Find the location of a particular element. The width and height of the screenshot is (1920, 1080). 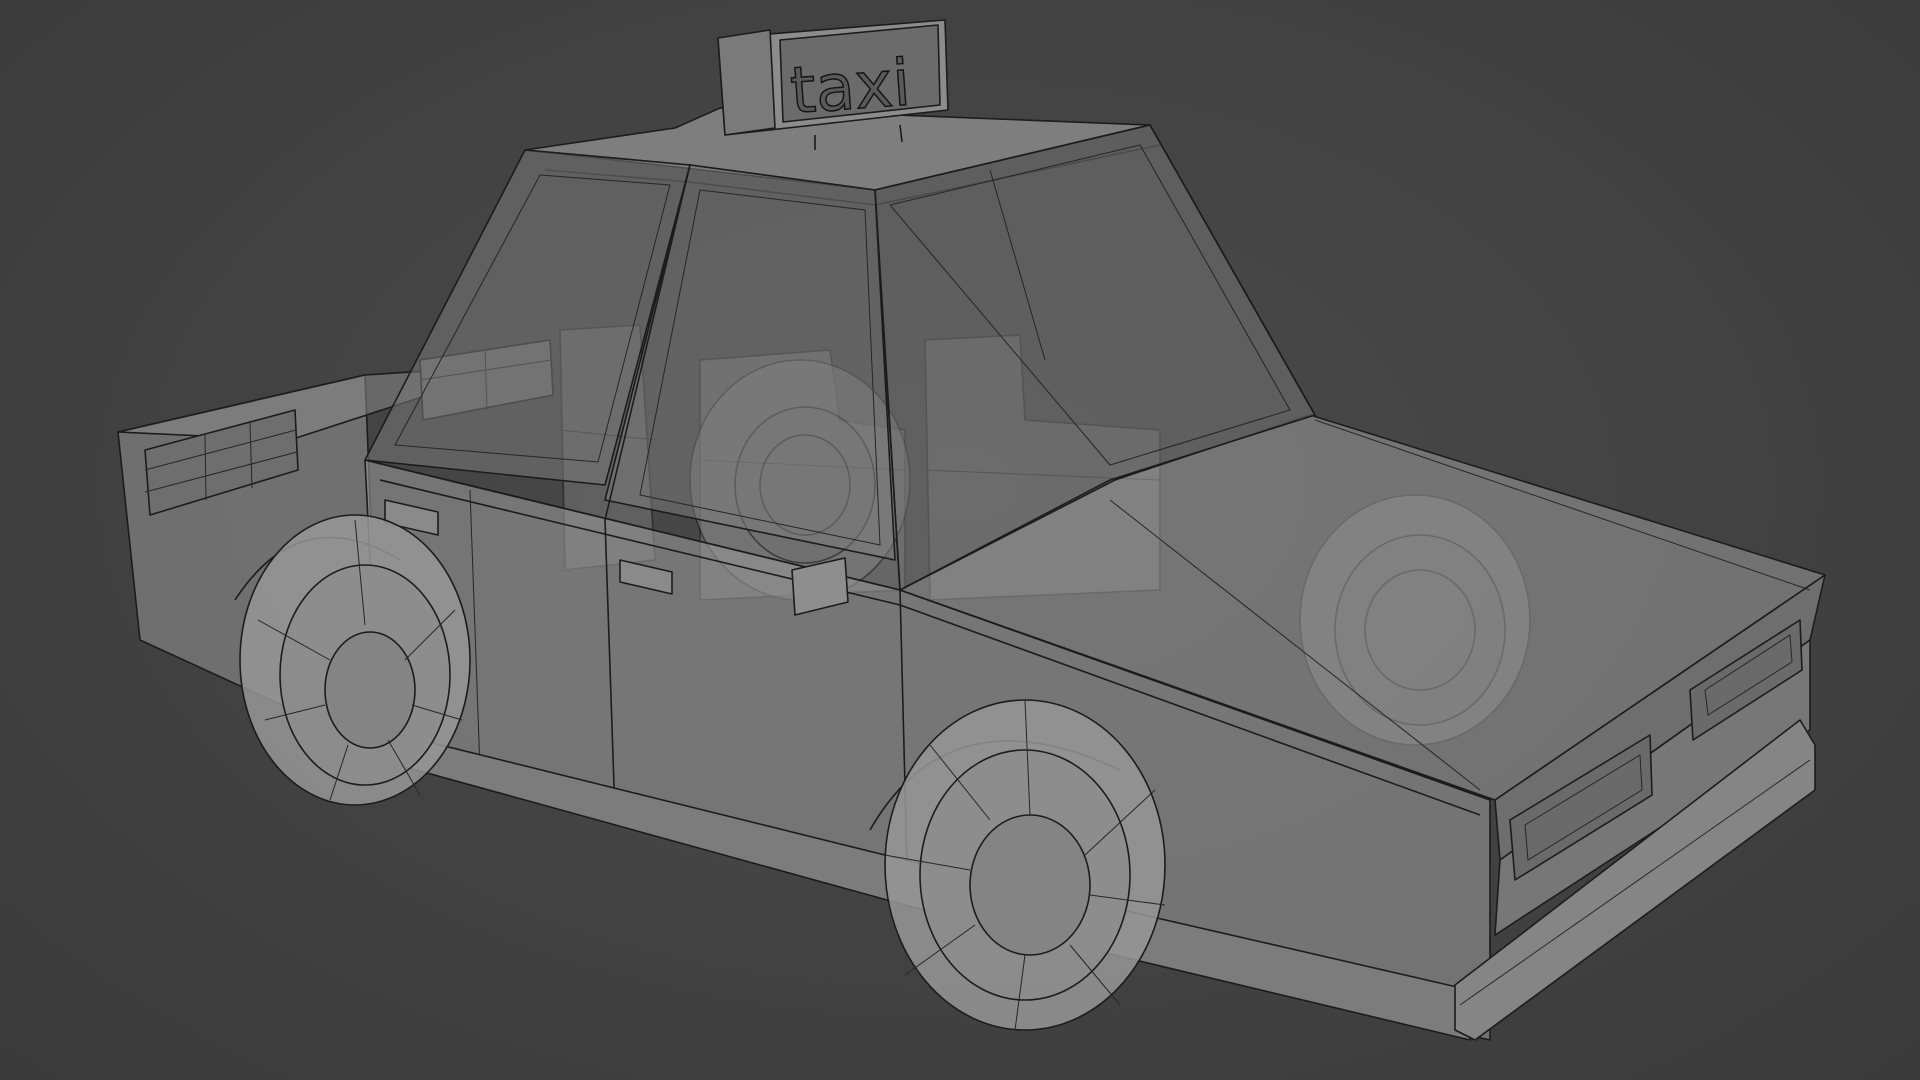

wheel-rear-right is located at coordinates (355, 660).